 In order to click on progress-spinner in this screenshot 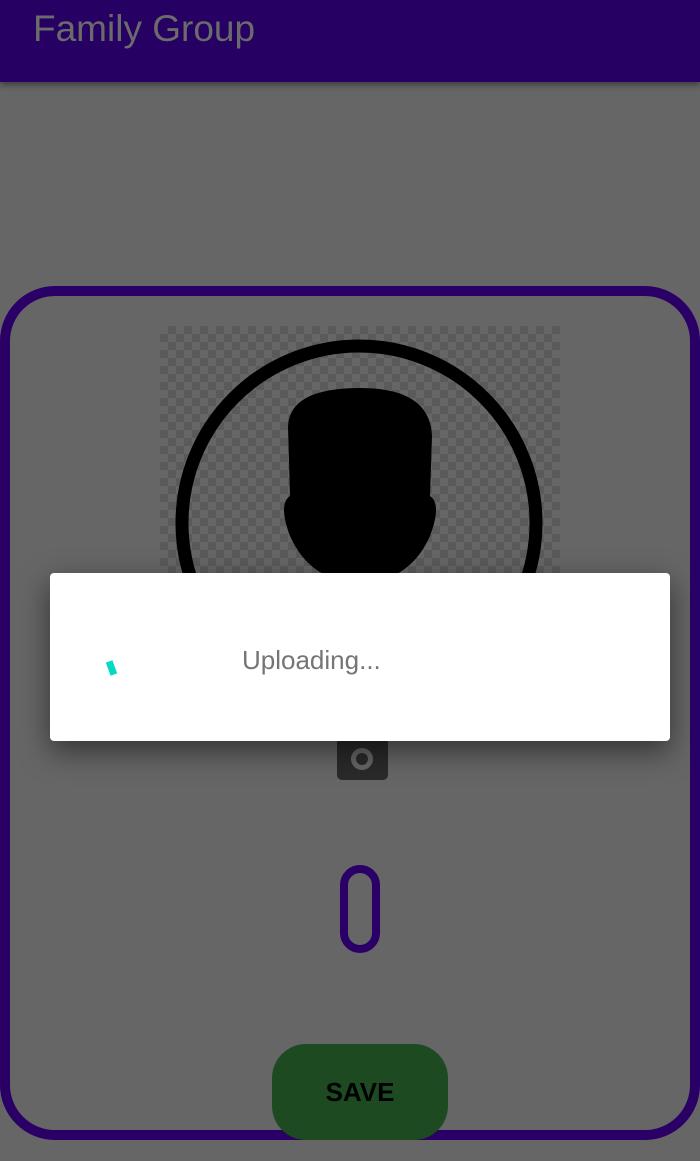, I will do `click(111, 668)`.